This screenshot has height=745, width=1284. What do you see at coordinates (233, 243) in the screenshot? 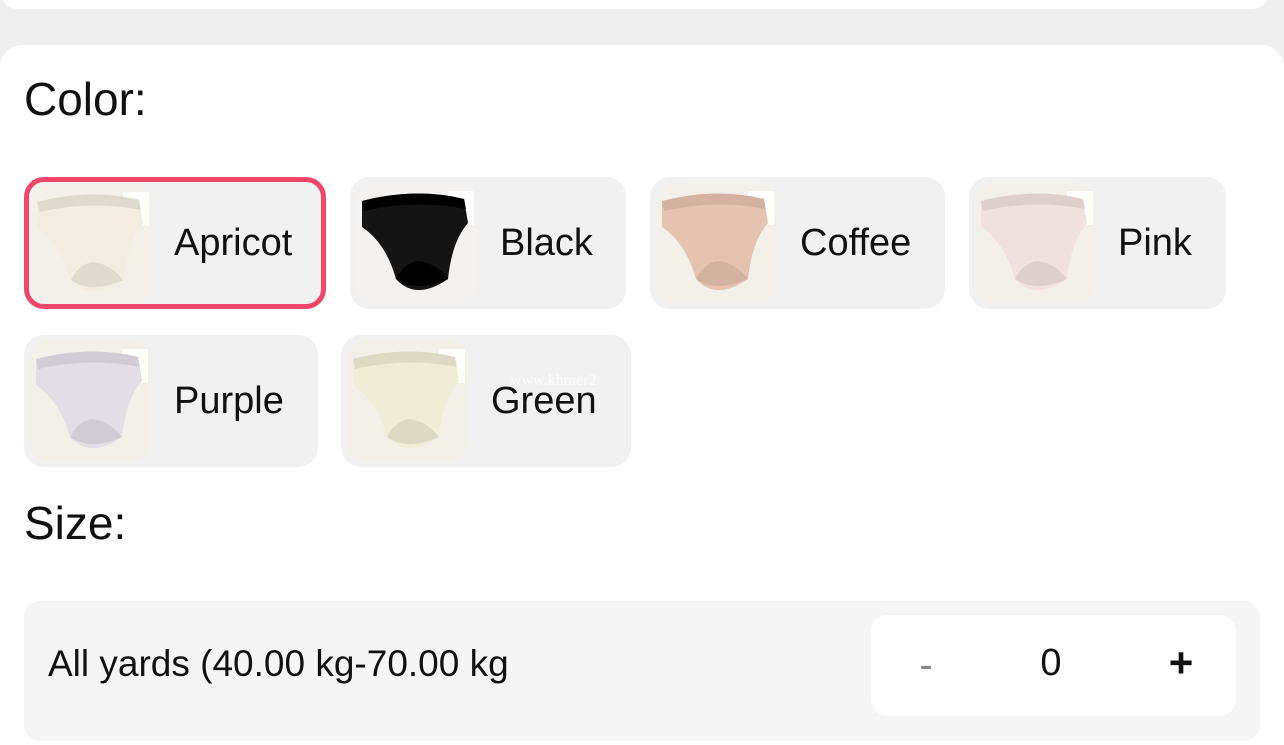
I see `color-option-label: Apricot` at bounding box center [233, 243].